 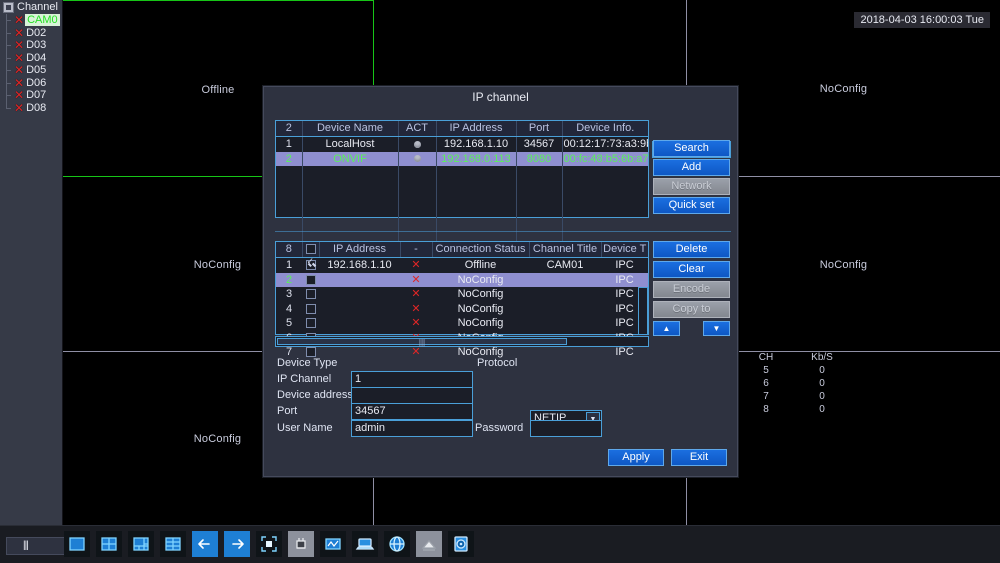 What do you see at coordinates (36, 32) in the screenshot?
I see `channel-item-label: D02` at bounding box center [36, 32].